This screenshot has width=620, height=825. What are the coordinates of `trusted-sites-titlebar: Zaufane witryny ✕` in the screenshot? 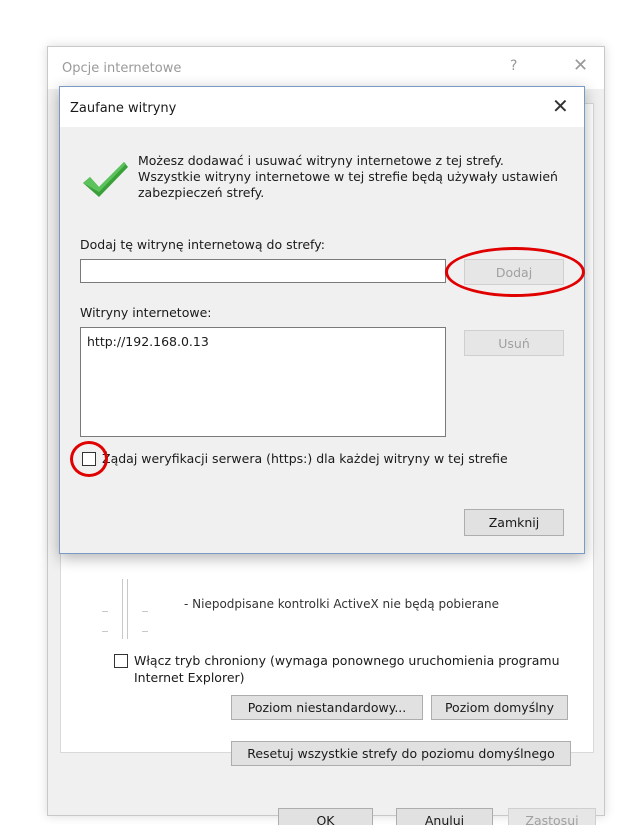 It's located at (322, 107).